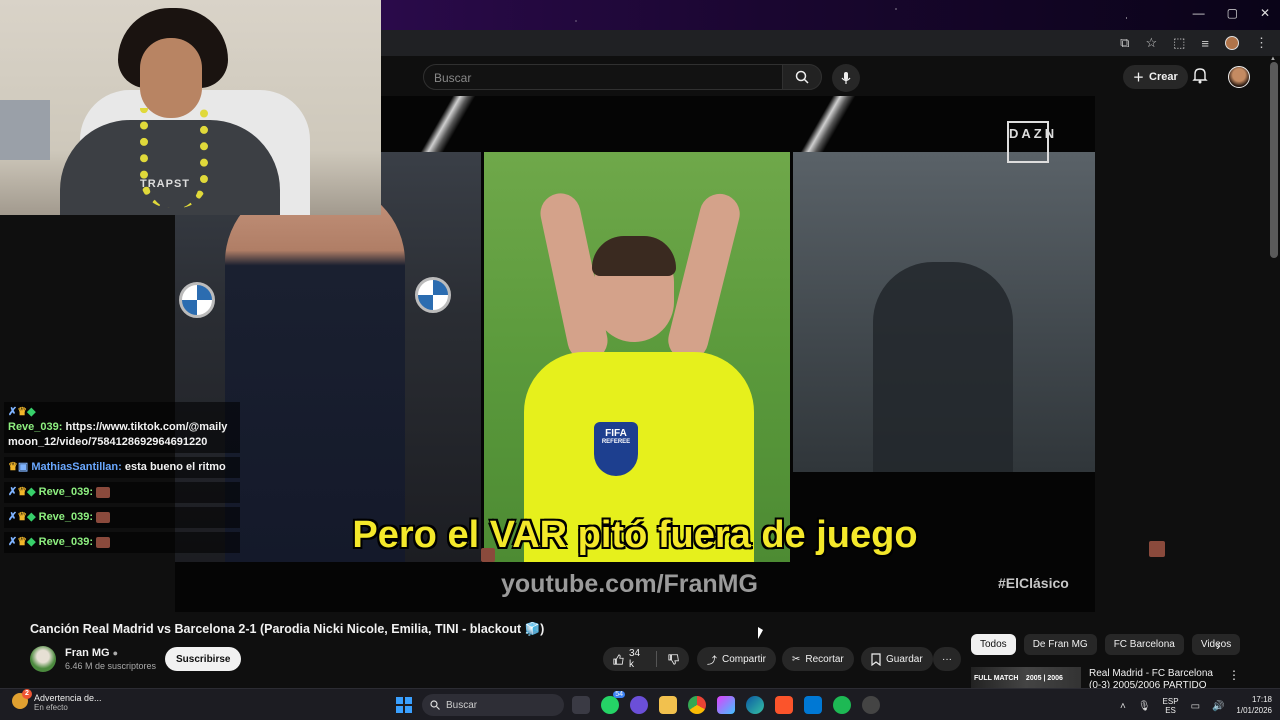 The image size is (1280, 720). What do you see at coordinates (1144, 644) in the screenshot?
I see `chip-fc-barcelona: FC Barcelona` at bounding box center [1144, 644].